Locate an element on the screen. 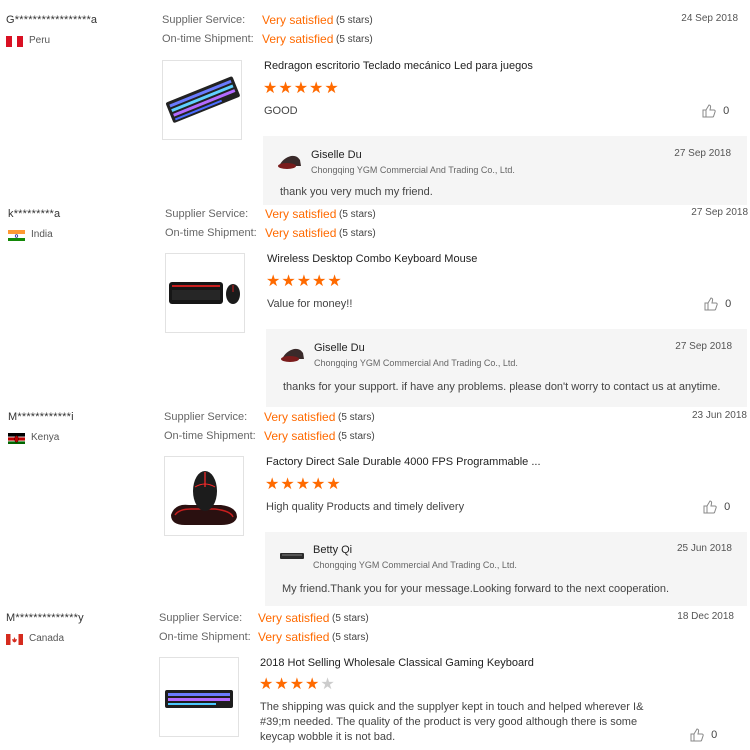  country-name: Kenya is located at coordinates (45, 437).